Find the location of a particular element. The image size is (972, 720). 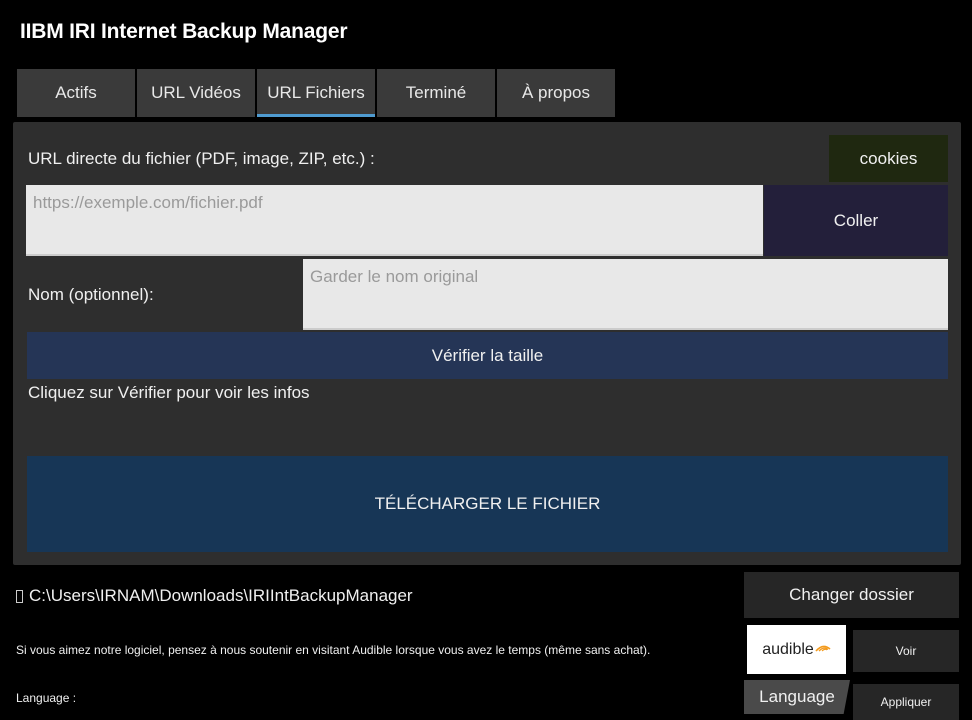

file-name-input: Garder le nom original is located at coordinates (625, 294).